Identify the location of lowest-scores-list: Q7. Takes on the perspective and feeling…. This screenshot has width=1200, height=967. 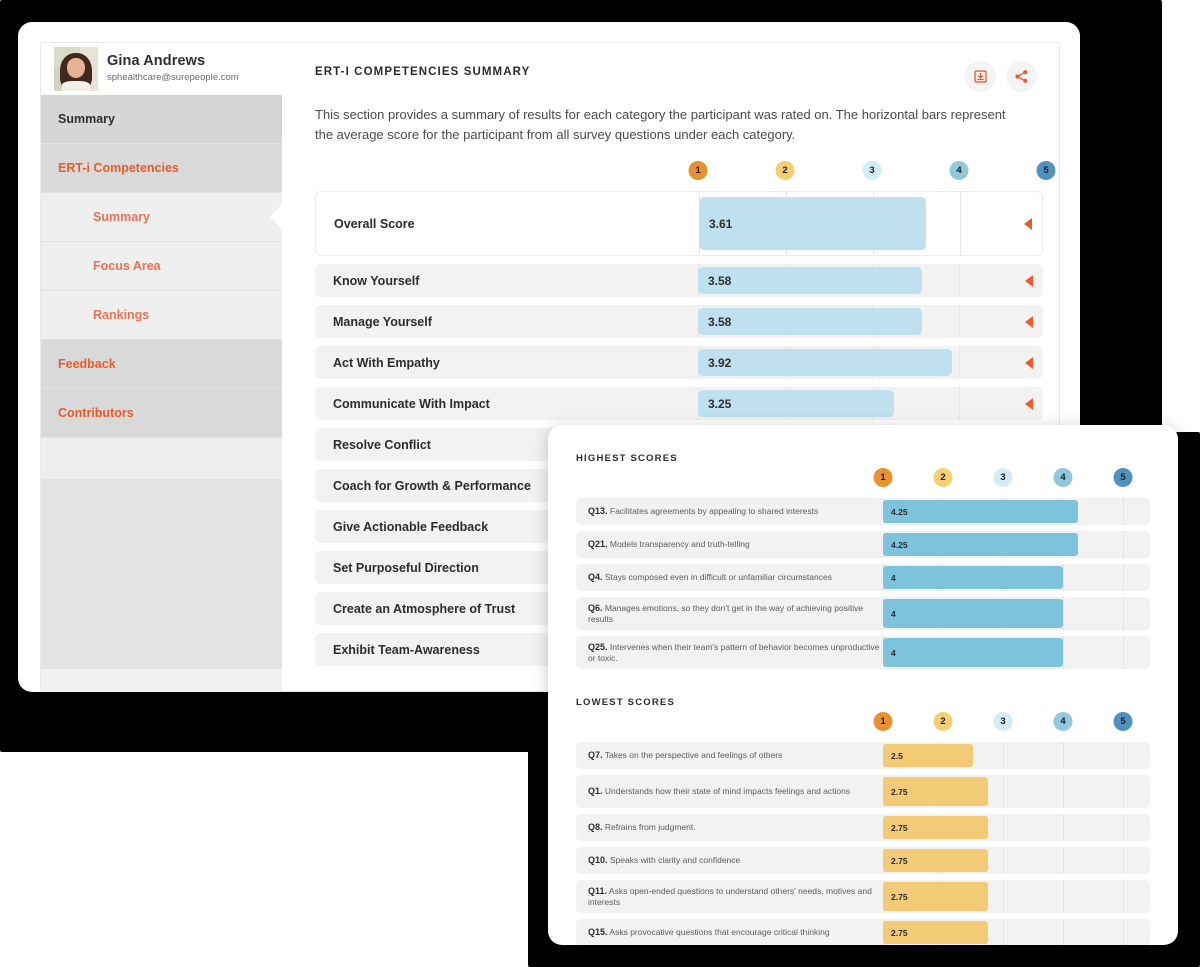
(863, 843).